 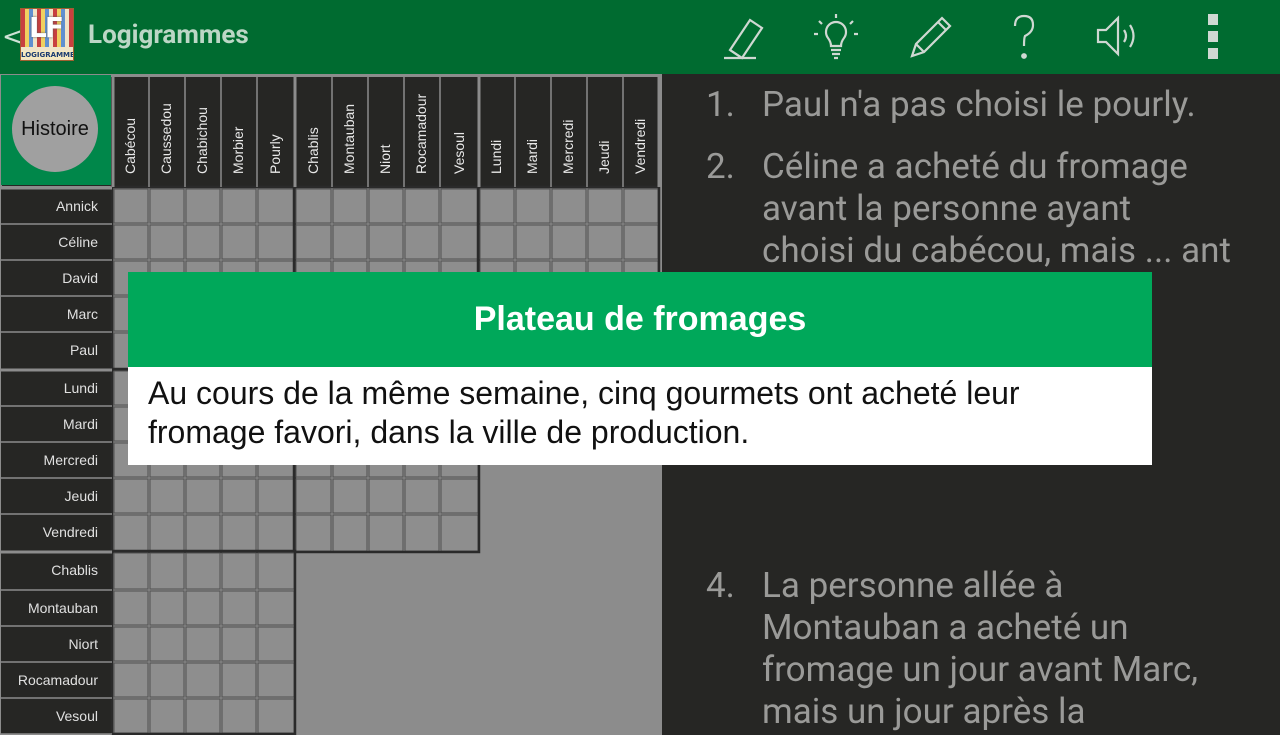 What do you see at coordinates (720, 104) in the screenshot?
I see `clue-number: 1.` at bounding box center [720, 104].